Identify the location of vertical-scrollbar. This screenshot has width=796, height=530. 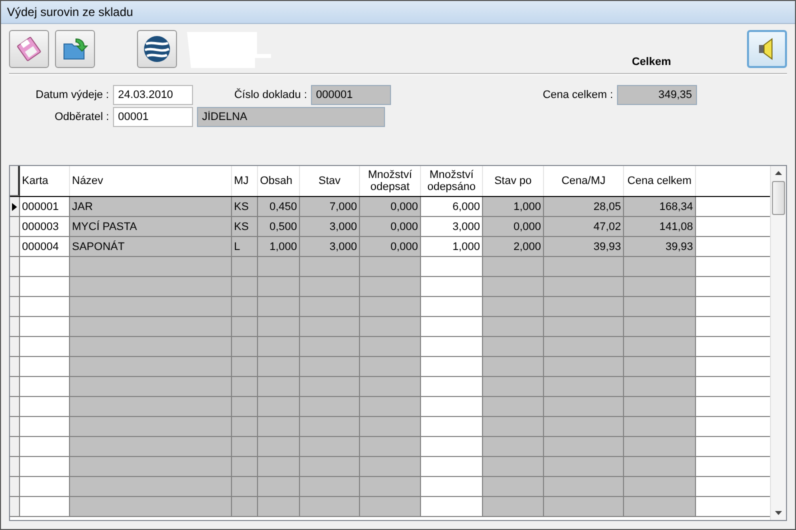
(778, 343).